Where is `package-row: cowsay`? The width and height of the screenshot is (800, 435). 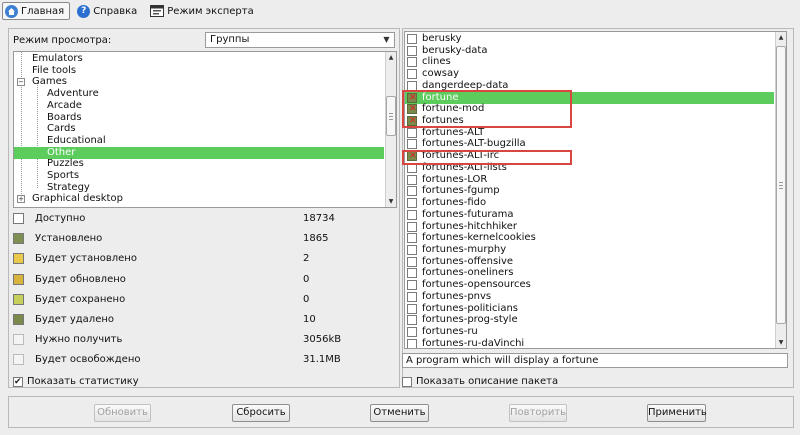 package-row: cowsay is located at coordinates (589, 74).